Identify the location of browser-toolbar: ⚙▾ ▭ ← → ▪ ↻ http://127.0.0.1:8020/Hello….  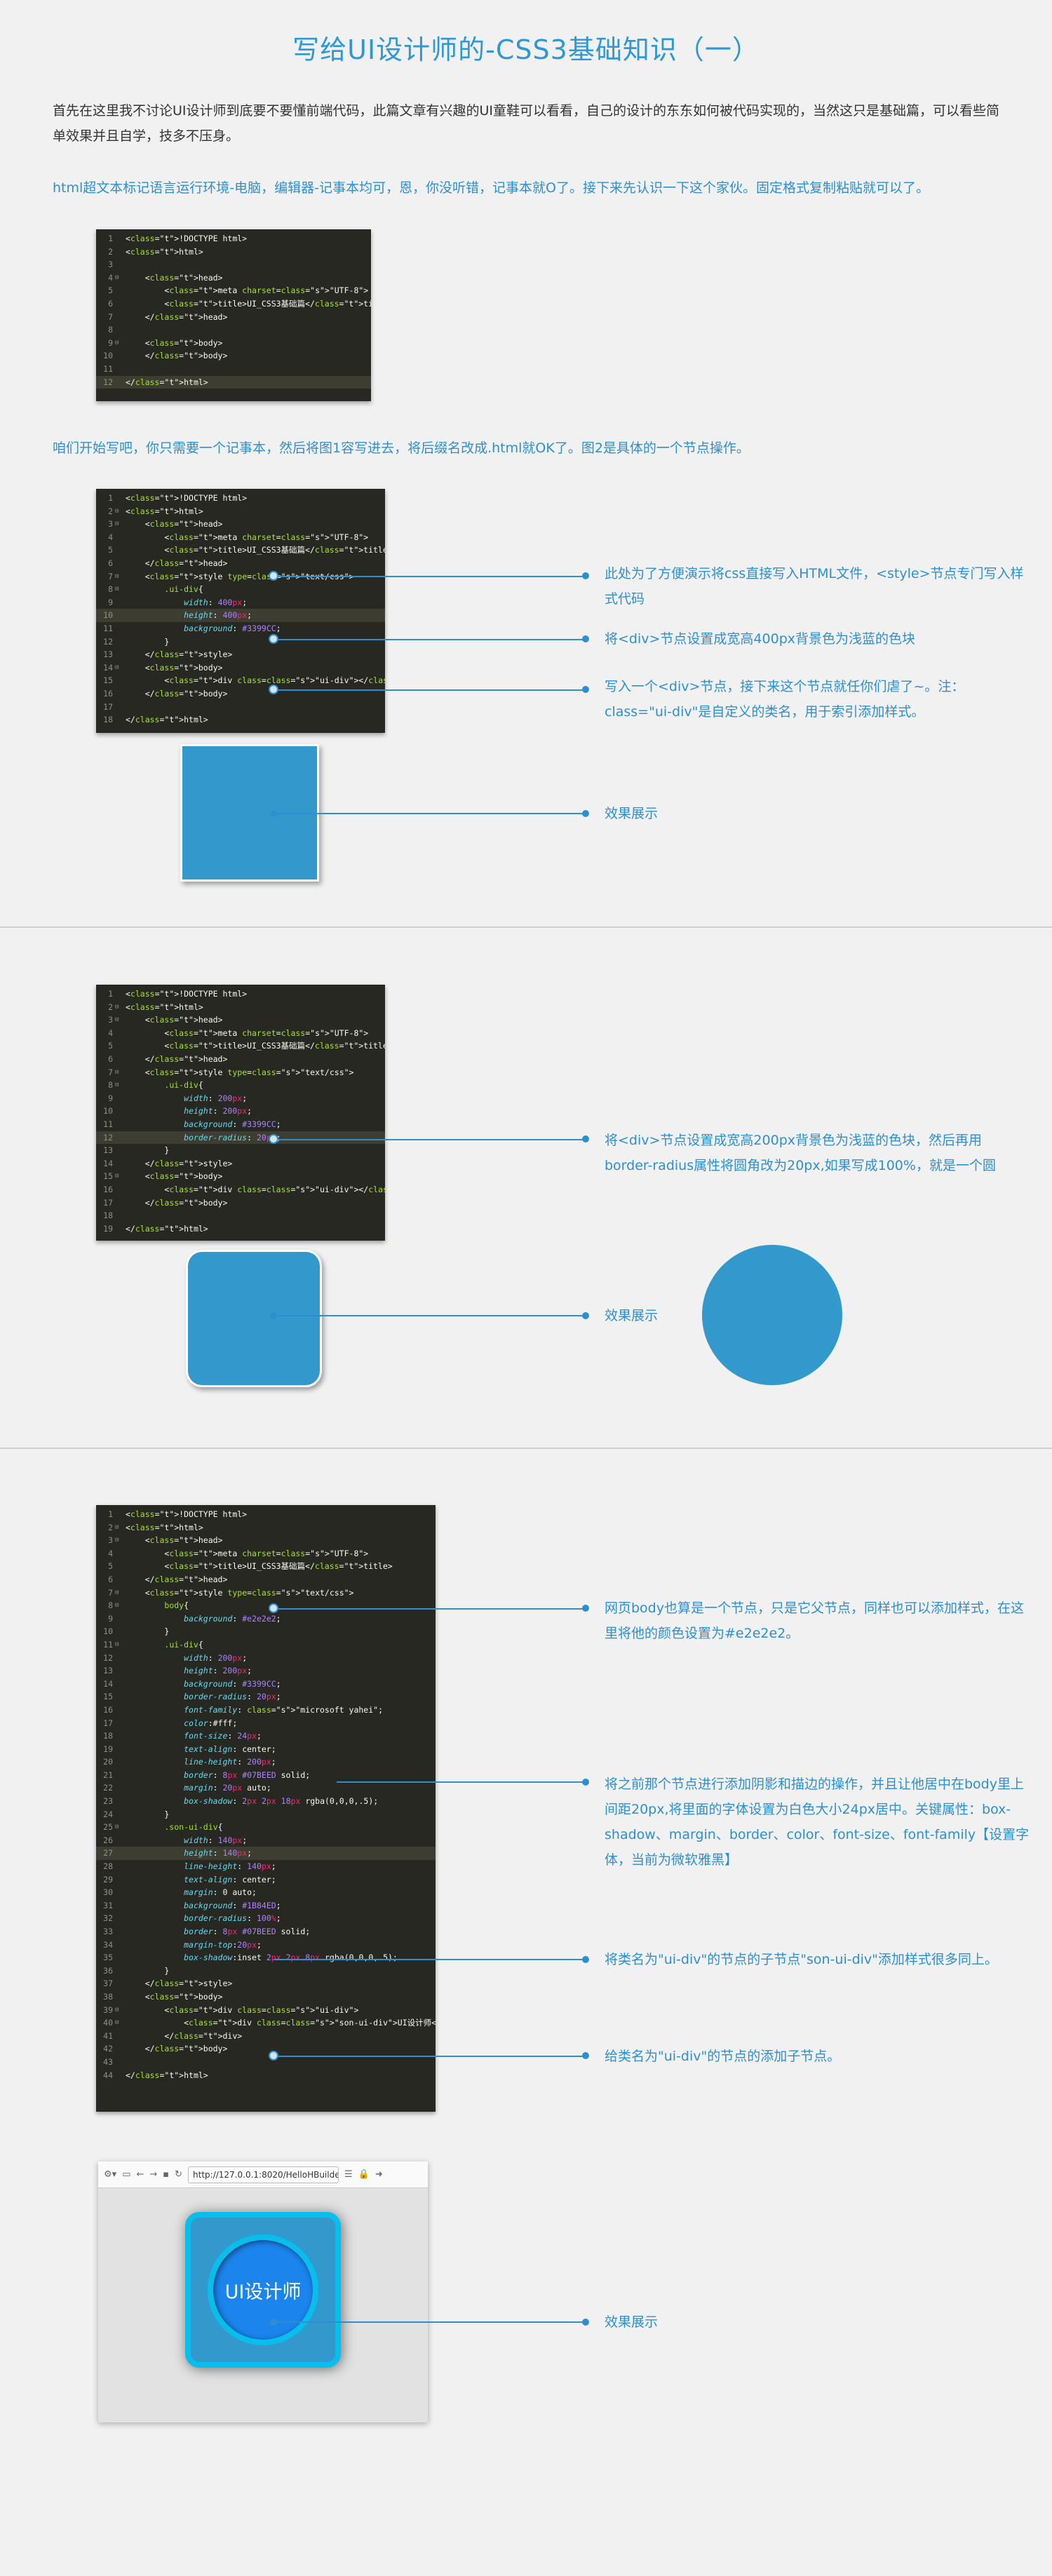
(263, 2175).